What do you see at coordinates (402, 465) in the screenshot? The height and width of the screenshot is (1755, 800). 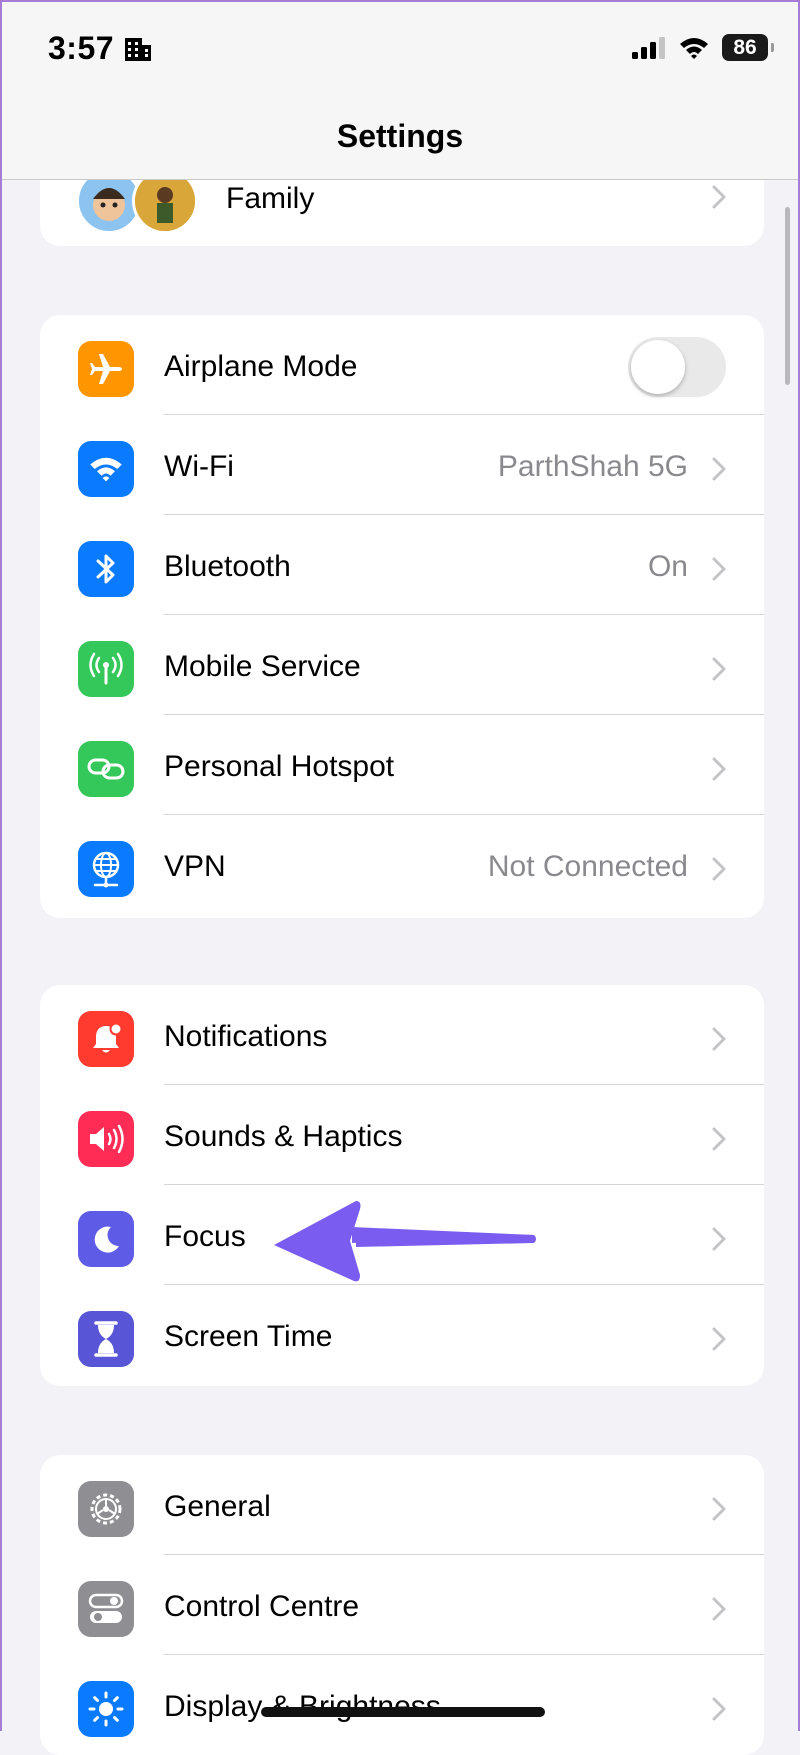 I see `wifi-row: Wi-Fi ParthShah 5G` at bounding box center [402, 465].